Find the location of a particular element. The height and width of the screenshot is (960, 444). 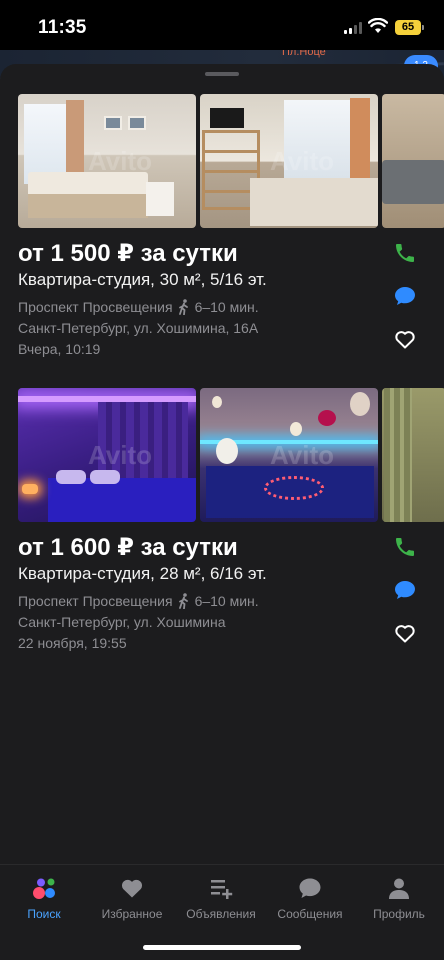

tab-label: Объявления is located at coordinates (221, 914).